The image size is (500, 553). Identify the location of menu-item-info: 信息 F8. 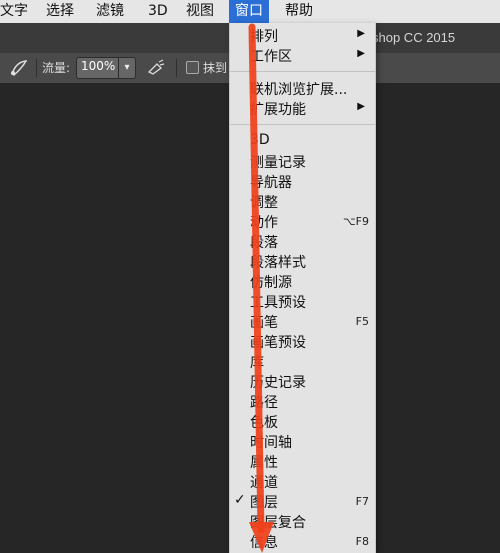
(302, 541).